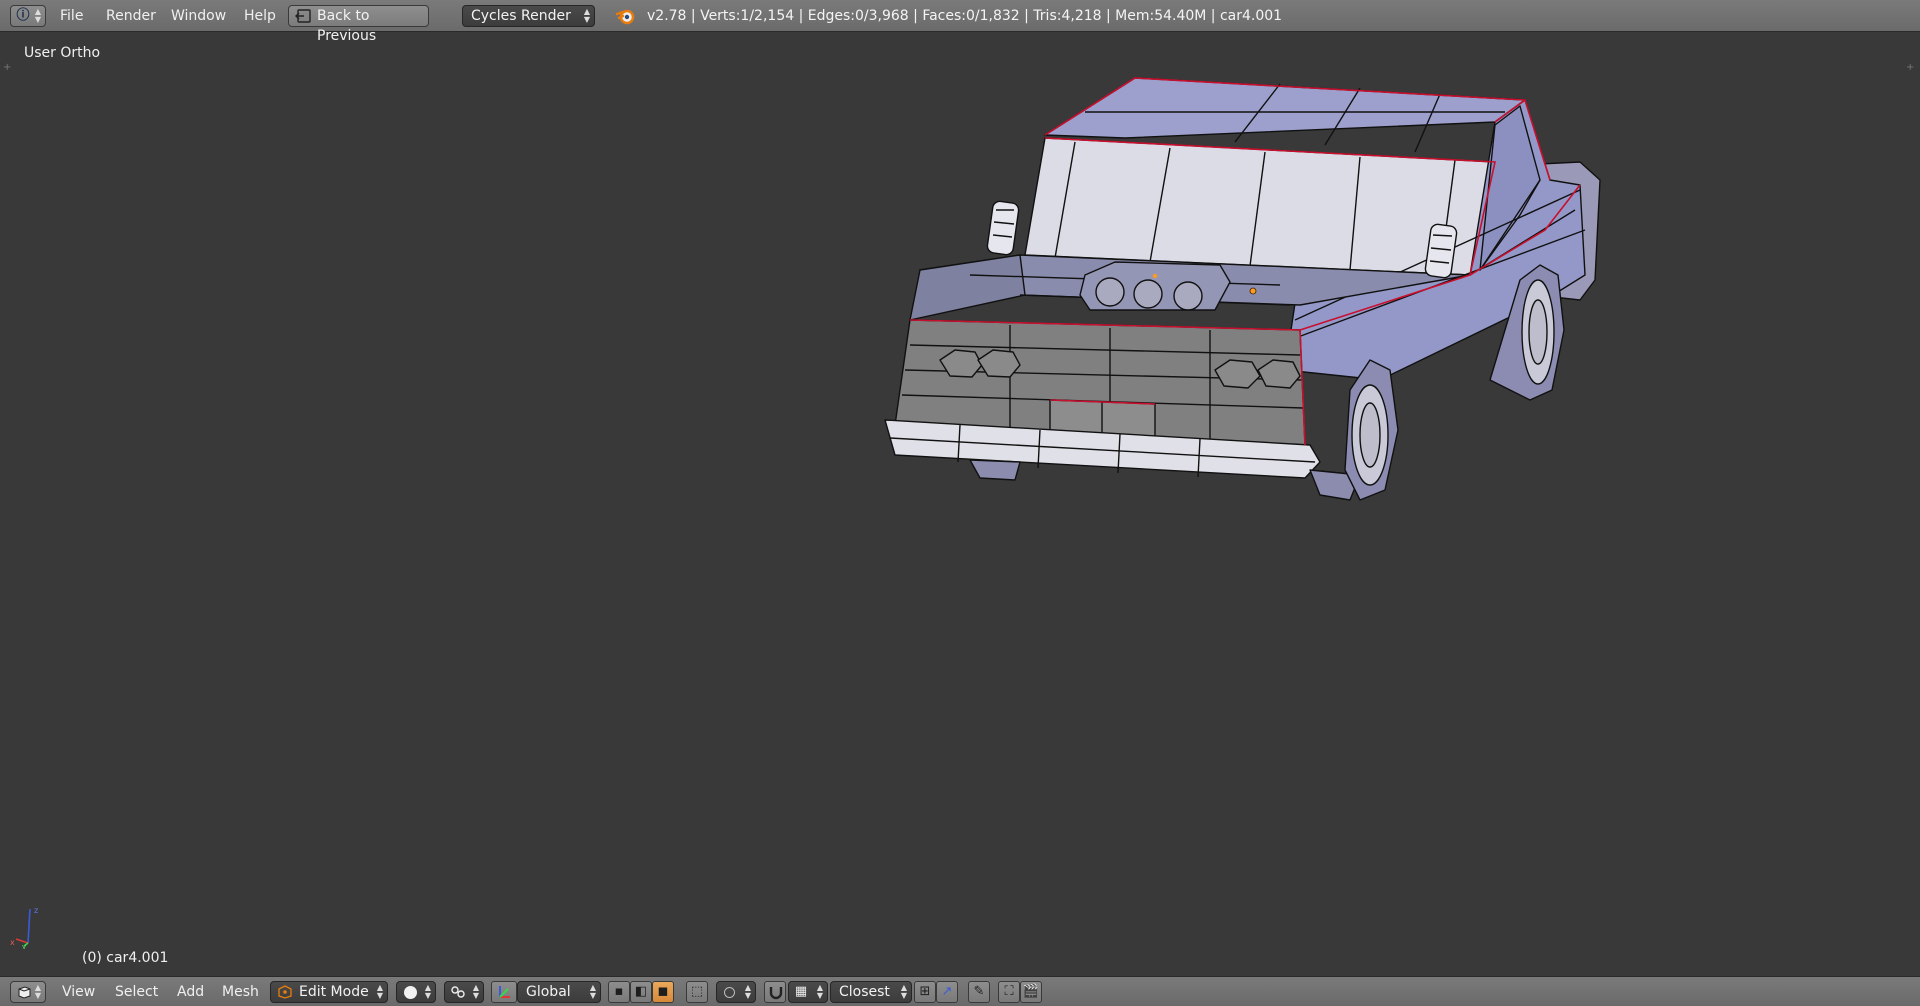 The image size is (1920, 1006). I want to click on snap-rotation-icon: ⊞, so click(925, 991).